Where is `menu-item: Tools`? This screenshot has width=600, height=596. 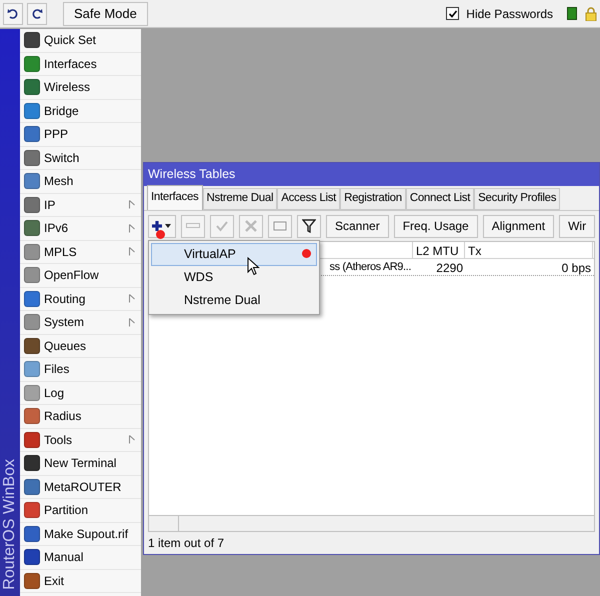
menu-item: Tools is located at coordinates (80, 440).